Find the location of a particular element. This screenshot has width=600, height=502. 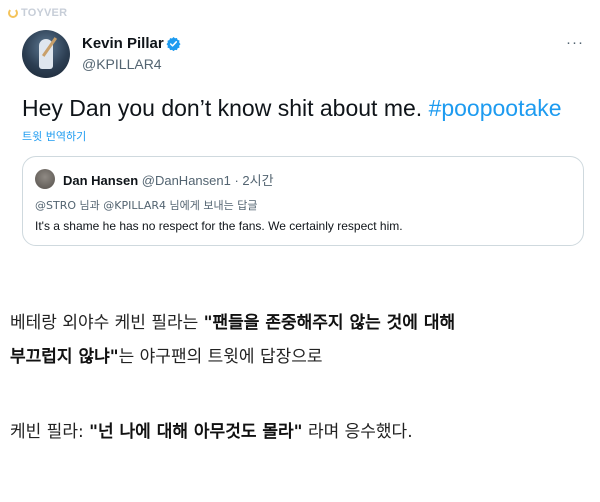

quoted-author-name: Dan Hansen is located at coordinates (100, 180).